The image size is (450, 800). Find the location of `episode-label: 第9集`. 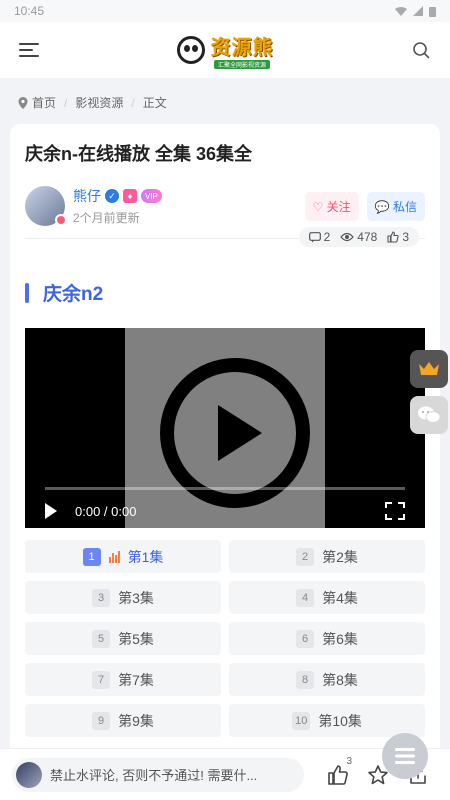

episode-label: 第9集 is located at coordinates (136, 720).